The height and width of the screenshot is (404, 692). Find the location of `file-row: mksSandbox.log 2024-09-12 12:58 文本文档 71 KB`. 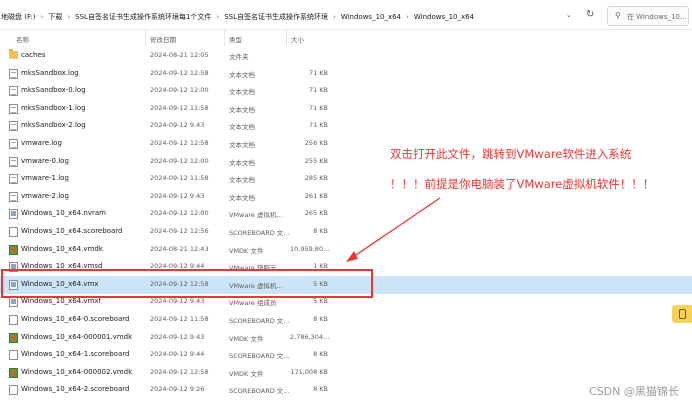

file-row: mksSandbox.log 2024-09-12 12:58 文本文档 71 KB is located at coordinates (346, 74).